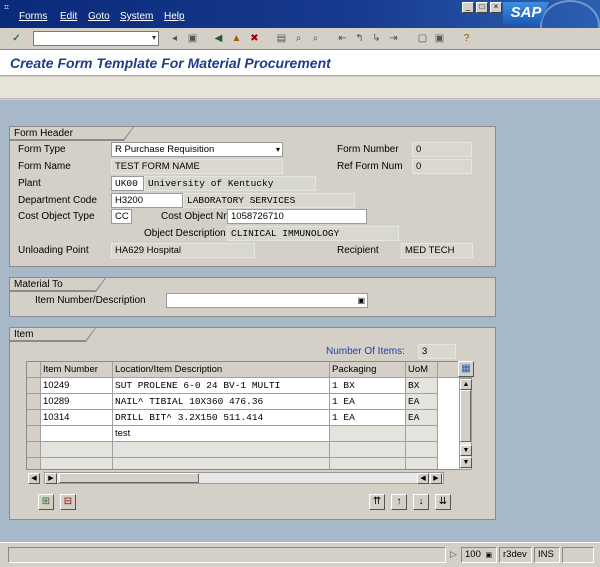  I want to click on prev-page-icon: ↰, so click(359, 38).